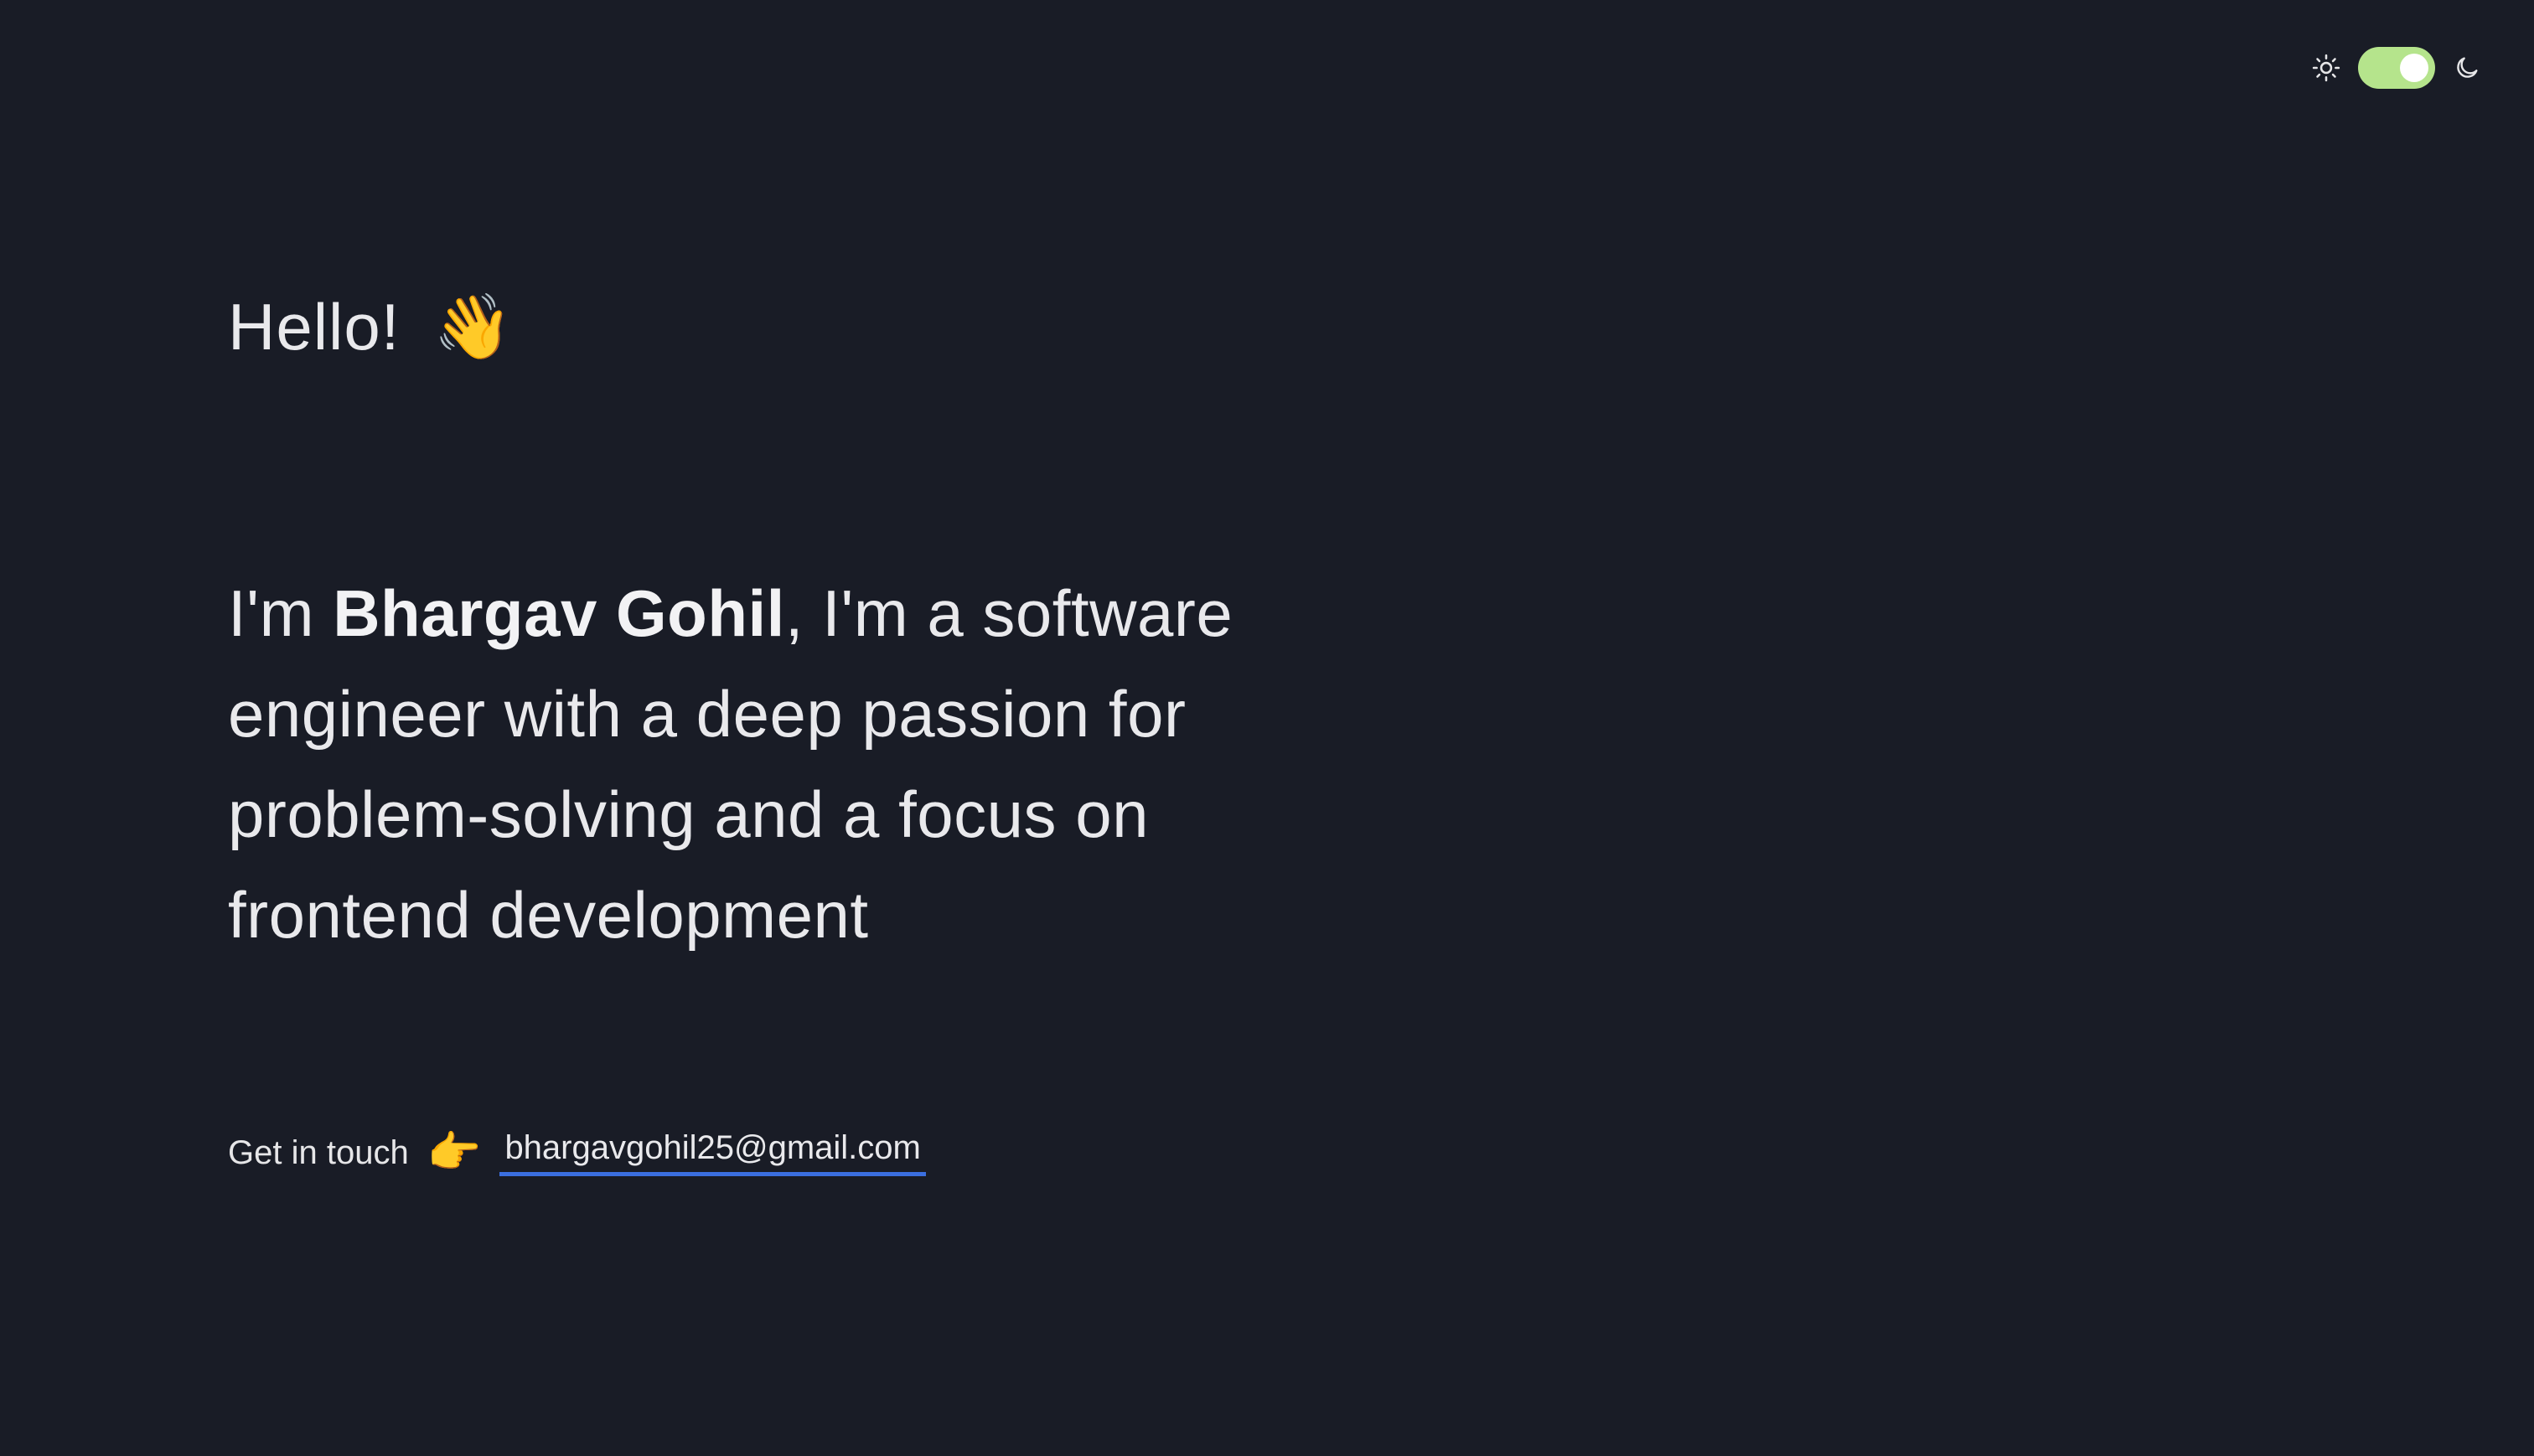  I want to click on contact-row: Get in touch 👉 bhargavgohil25@gmail.com, so click(577, 1152).